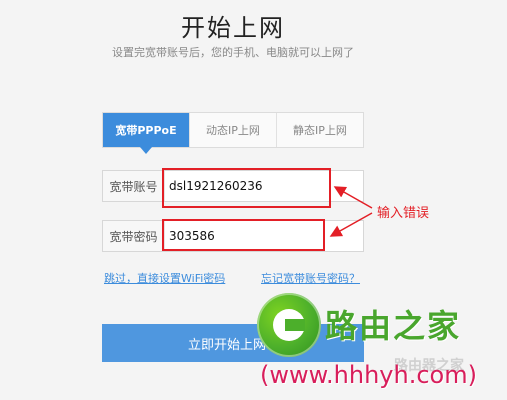 The width and height of the screenshot is (507, 400). I want to click on password-field: 宽带密码, so click(233, 236).